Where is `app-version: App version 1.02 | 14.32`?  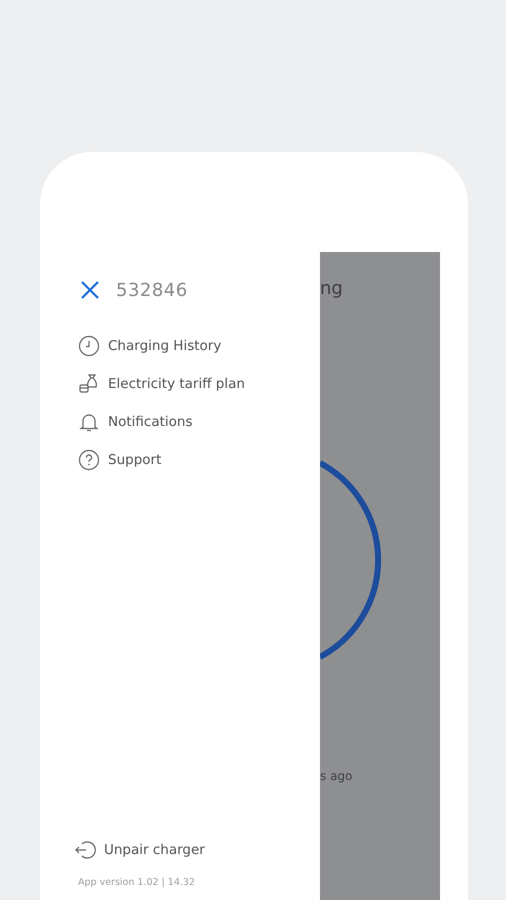 app-version: App version 1.02 | 14.32 is located at coordinates (137, 882).